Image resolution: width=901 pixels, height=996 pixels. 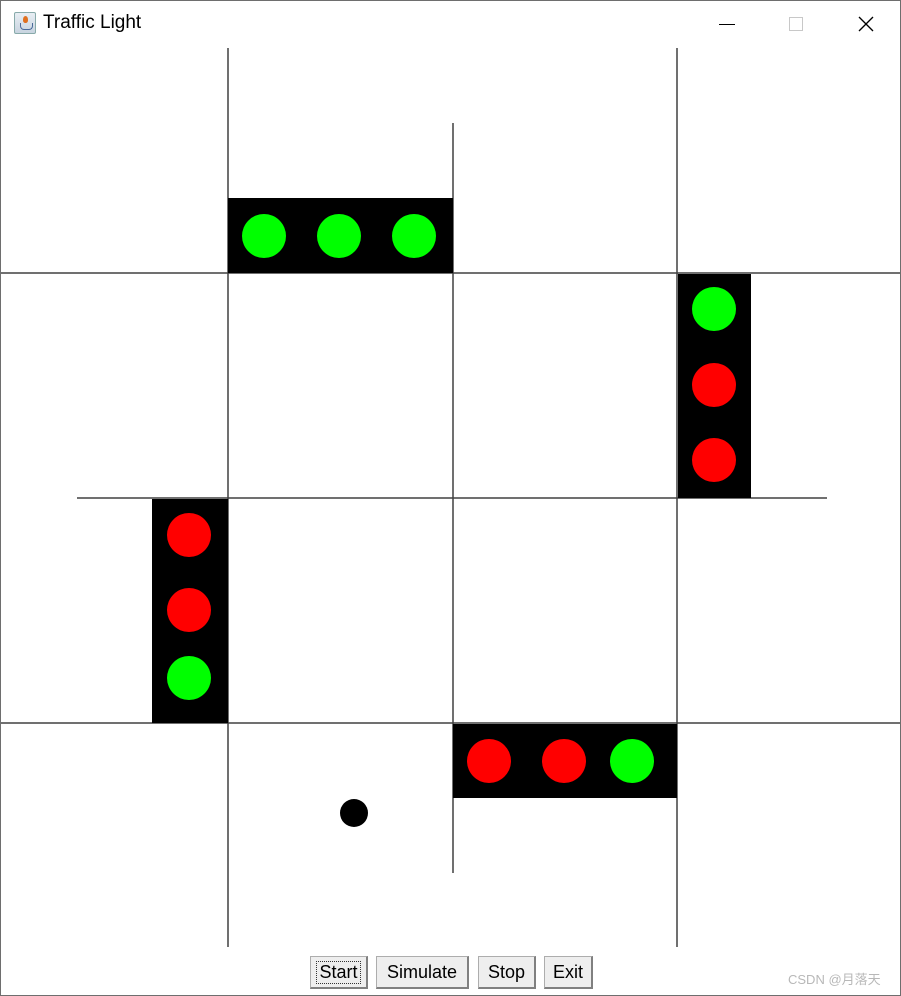 I want to click on minimize-icon, so click(x=727, y=24).